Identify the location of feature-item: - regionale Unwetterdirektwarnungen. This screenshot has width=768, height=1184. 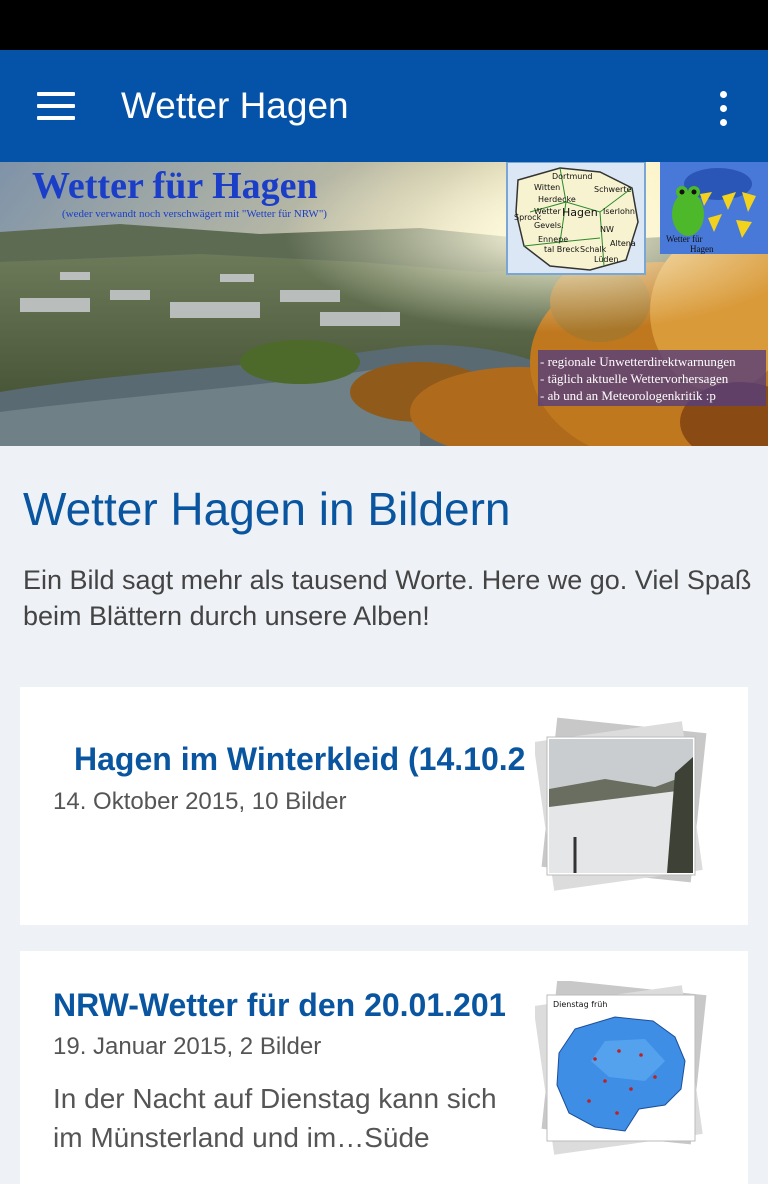
(638, 361).